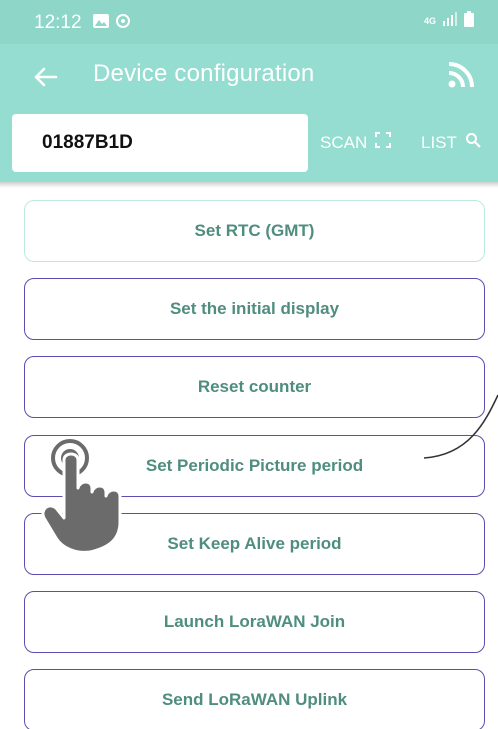  I want to click on send-lorawan-uplink-button: Send LoRaWAN Uplink, so click(254, 699).